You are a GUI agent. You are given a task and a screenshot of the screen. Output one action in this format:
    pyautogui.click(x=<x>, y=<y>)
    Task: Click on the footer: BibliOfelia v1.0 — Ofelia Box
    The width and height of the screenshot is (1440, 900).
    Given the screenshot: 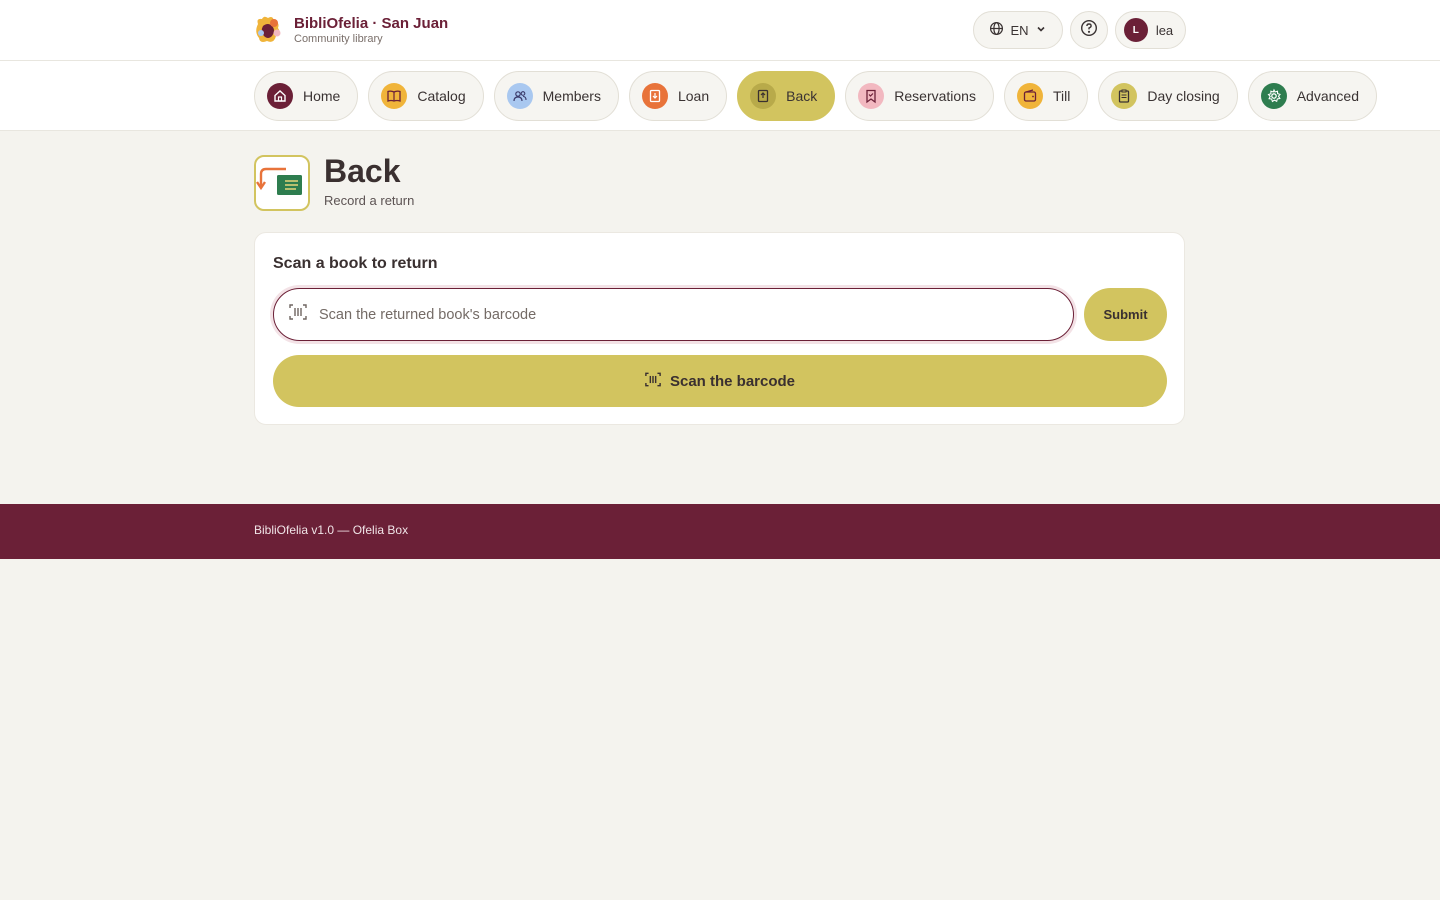 What is the action you would take?
    pyautogui.click(x=720, y=531)
    